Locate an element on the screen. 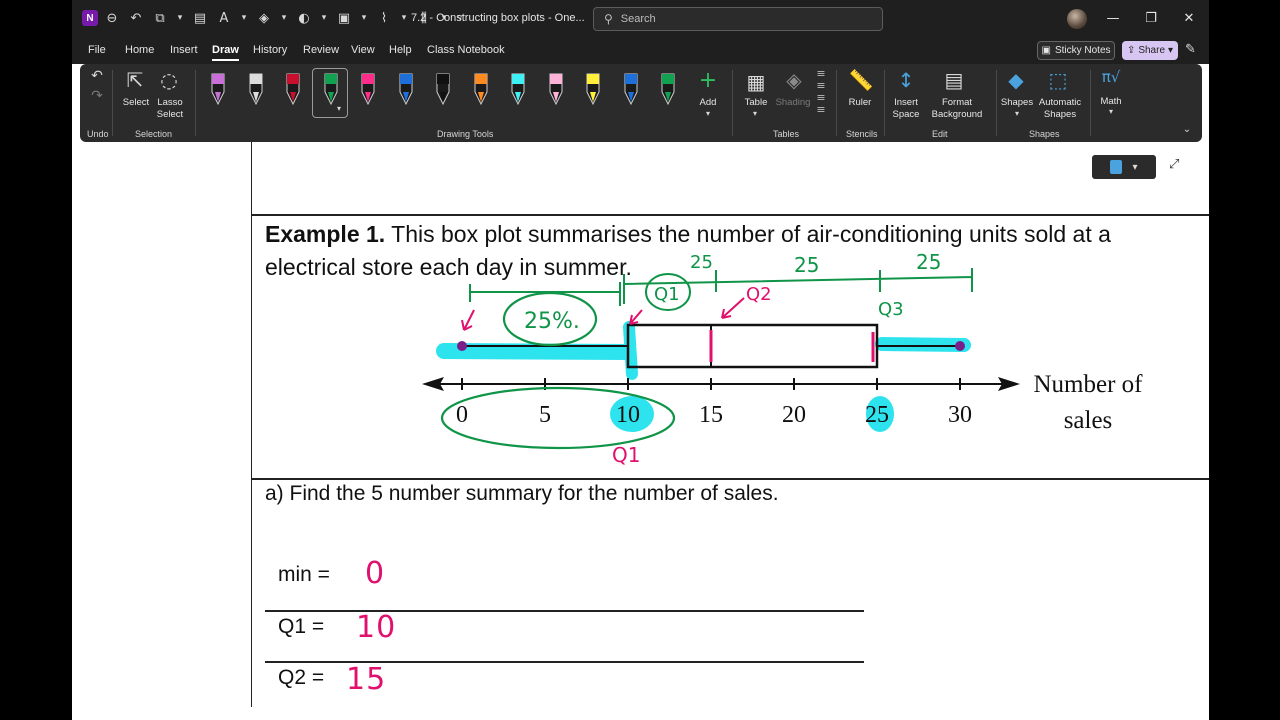  shading-button: Shading is located at coordinates (793, 102).